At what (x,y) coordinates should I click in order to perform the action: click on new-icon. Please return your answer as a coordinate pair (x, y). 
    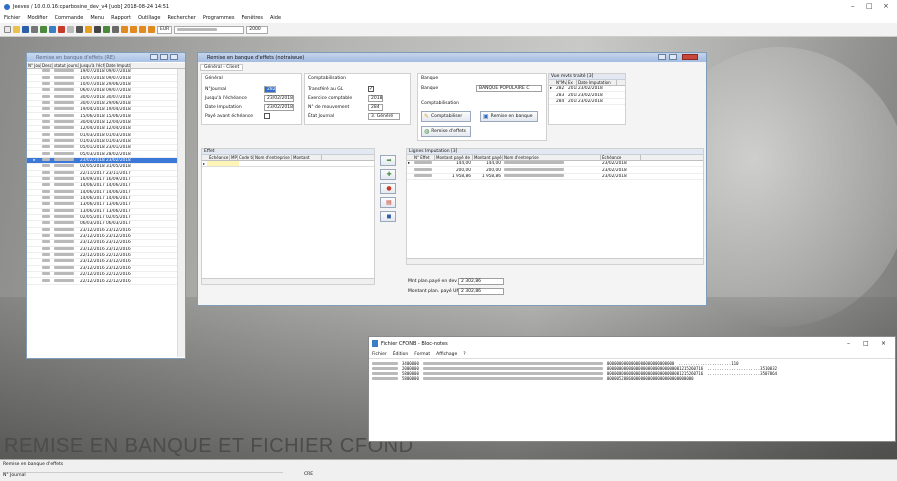
    Looking at the image, I should click on (7, 29).